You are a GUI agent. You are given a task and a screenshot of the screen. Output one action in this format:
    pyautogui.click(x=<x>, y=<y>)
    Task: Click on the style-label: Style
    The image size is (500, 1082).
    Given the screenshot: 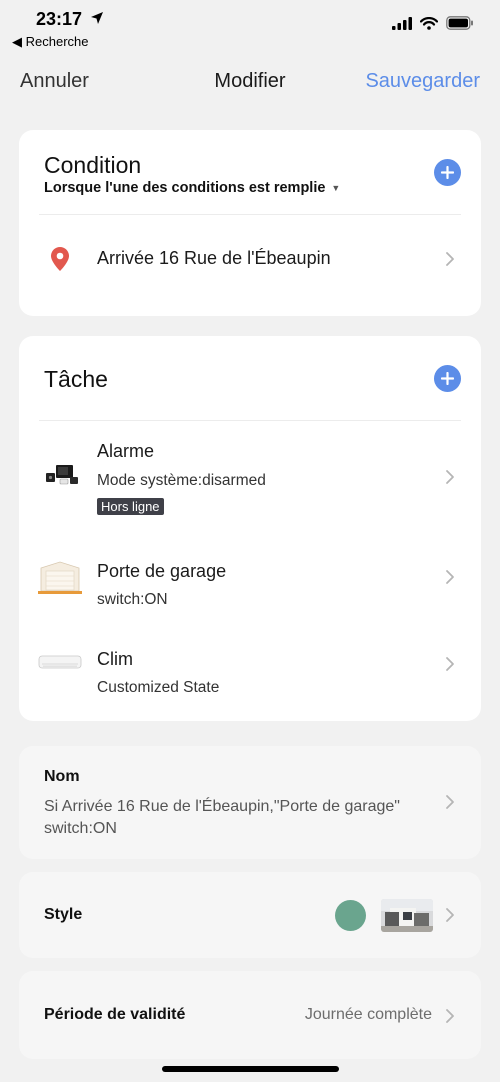 What is the action you would take?
    pyautogui.click(x=63, y=914)
    